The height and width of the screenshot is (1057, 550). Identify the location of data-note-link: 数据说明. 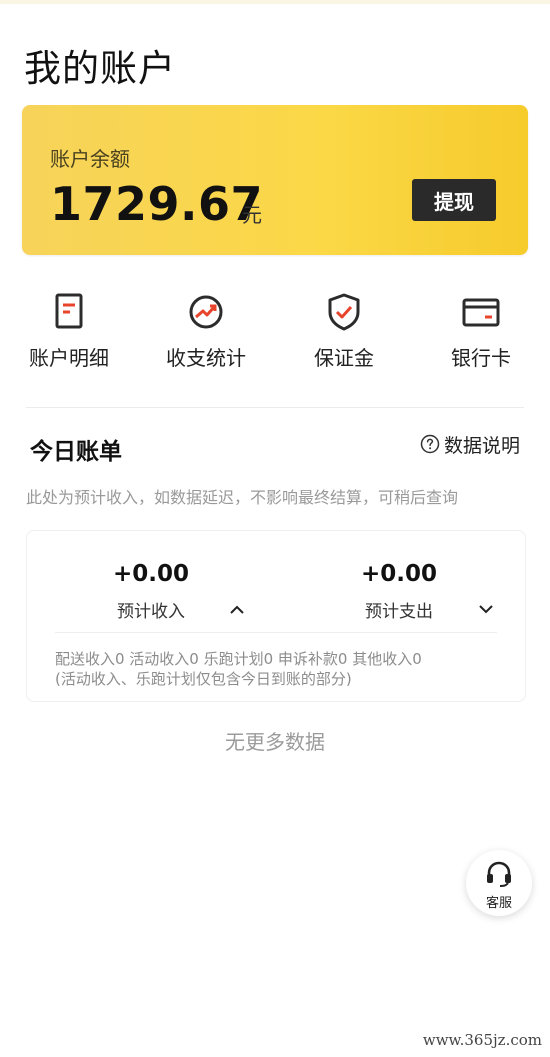
(470, 444).